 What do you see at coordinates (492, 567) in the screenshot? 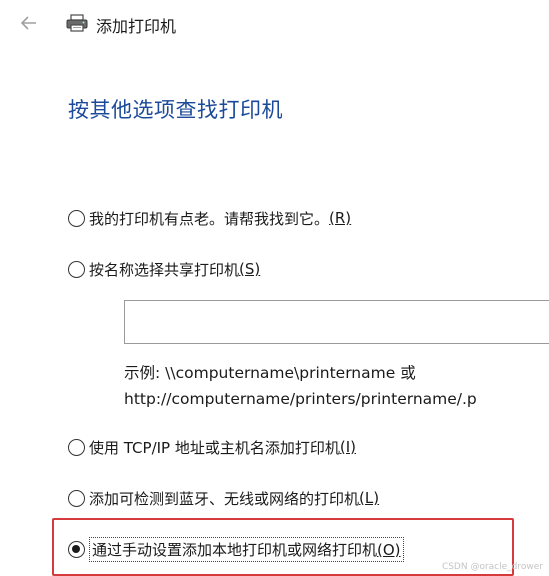
I see `watermark: CSDN @oracle_drower` at bounding box center [492, 567].